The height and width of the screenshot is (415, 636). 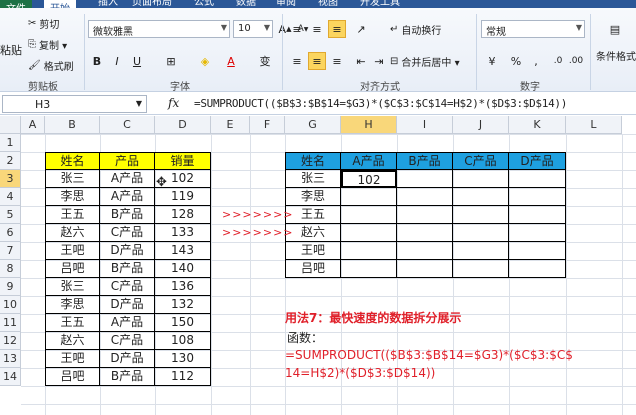 I want to click on column-header-a: A, so click(x=33, y=125).